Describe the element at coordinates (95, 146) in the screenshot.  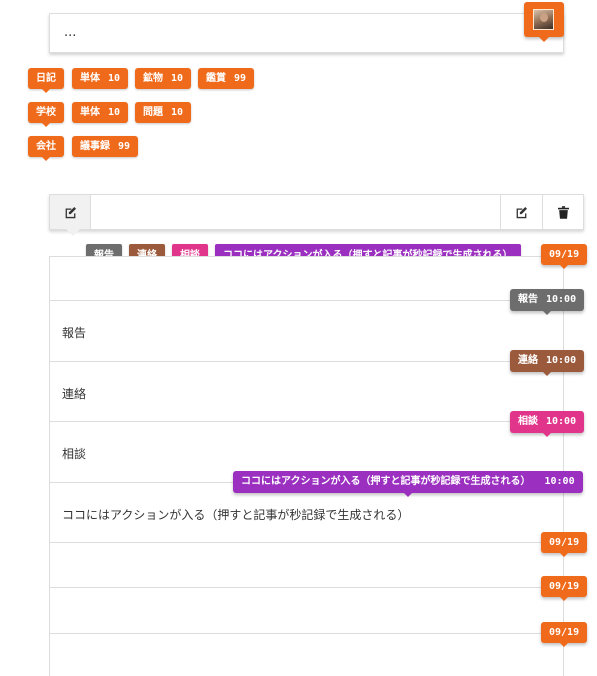
I see `tag-label: 議事録` at that location.